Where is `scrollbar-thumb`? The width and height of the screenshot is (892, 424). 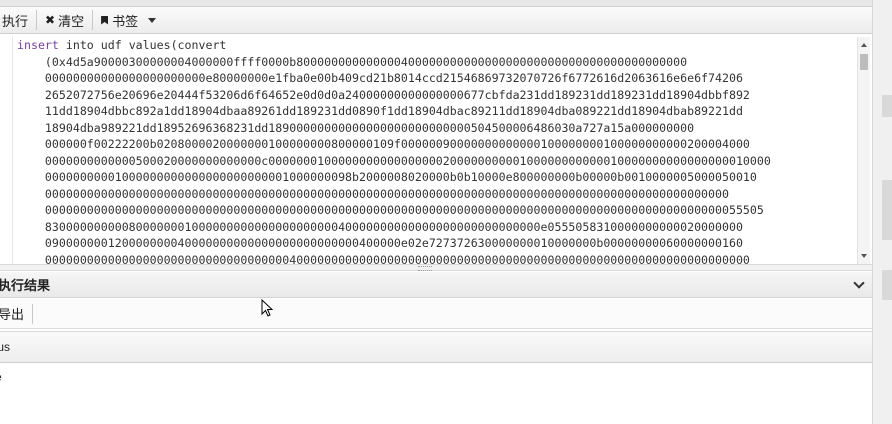
scrollbar-thumb is located at coordinates (864, 62).